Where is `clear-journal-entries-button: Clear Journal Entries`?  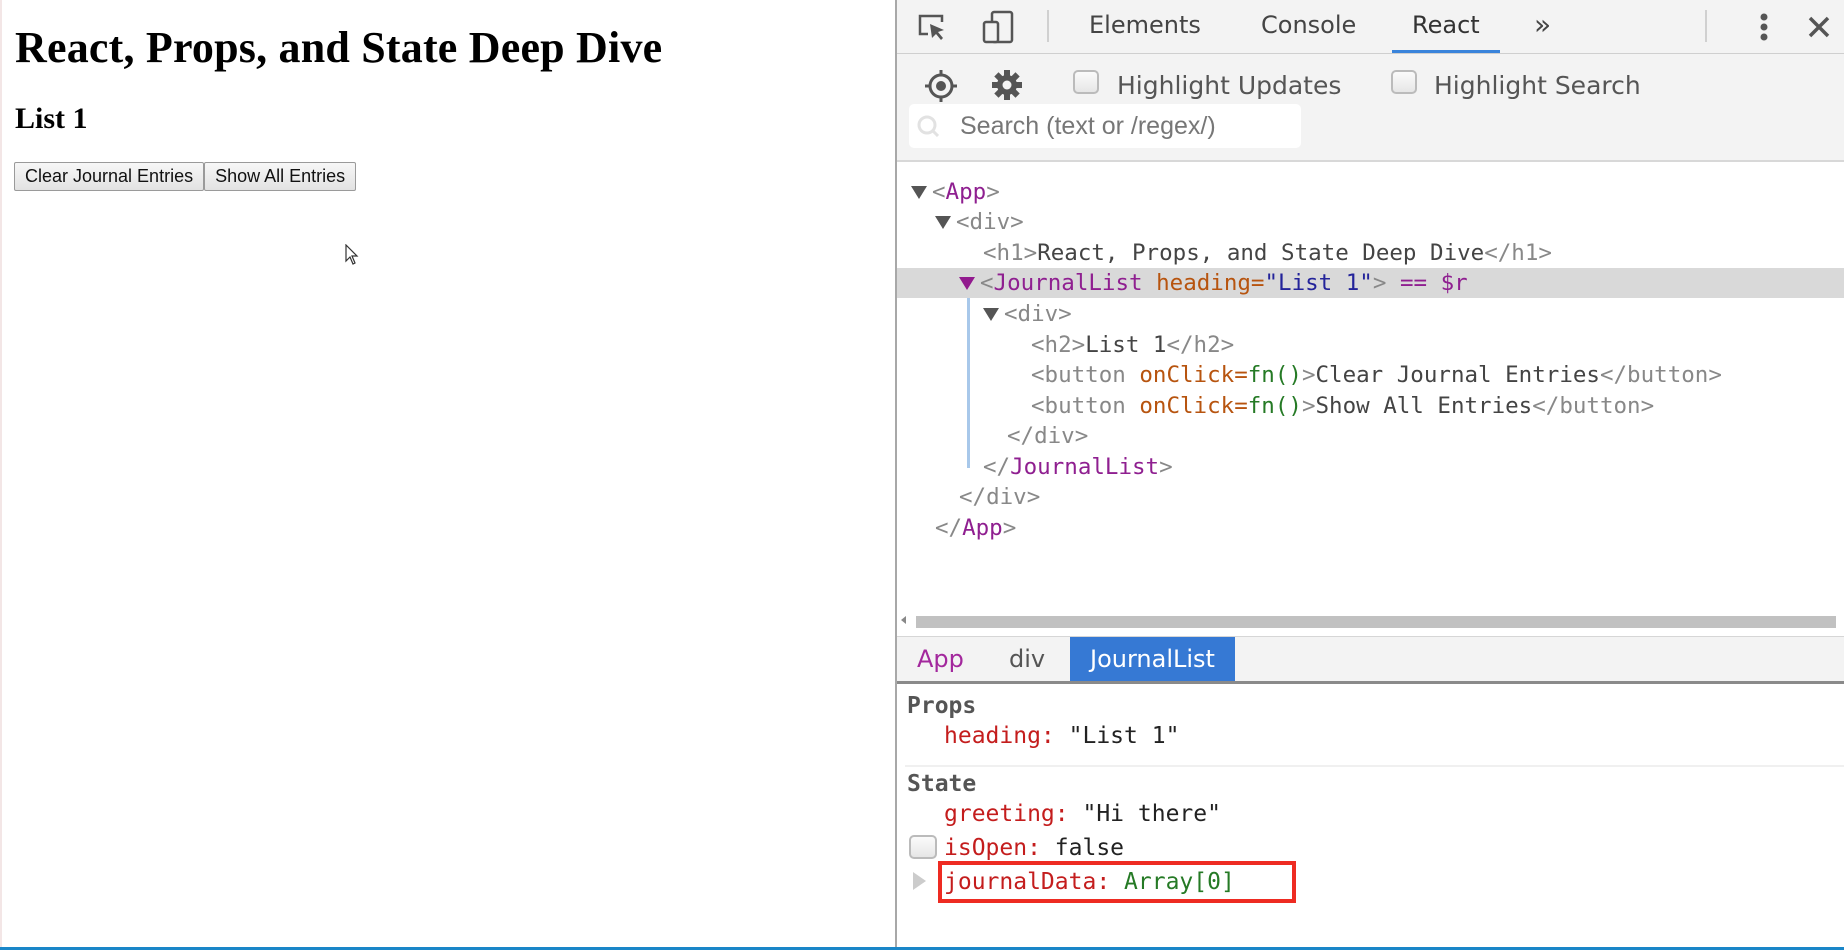 clear-journal-entries-button: Clear Journal Entries is located at coordinates (109, 176).